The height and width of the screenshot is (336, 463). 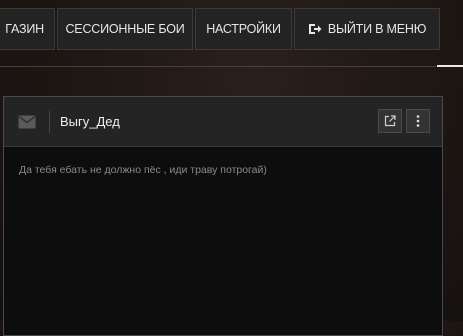 I want to click on tab-session-battles: СЕССИОННЫЕ БОИ, so click(x=125, y=29).